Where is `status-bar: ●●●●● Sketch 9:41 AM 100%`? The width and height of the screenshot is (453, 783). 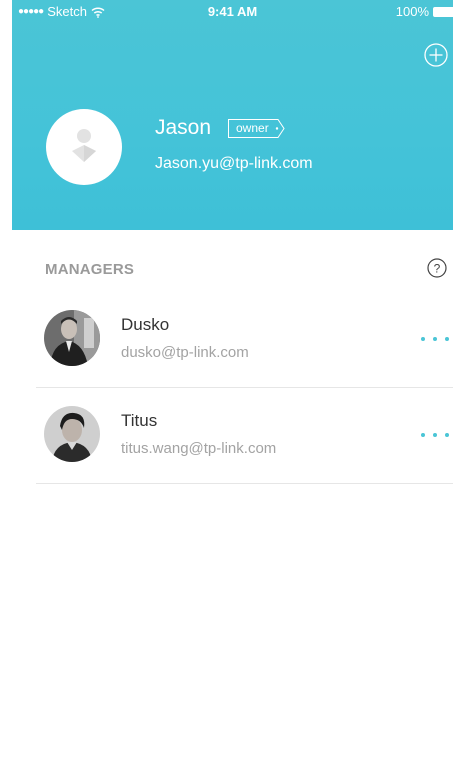
status-bar: ●●●●● Sketch 9:41 AM 100% is located at coordinates (232, 11).